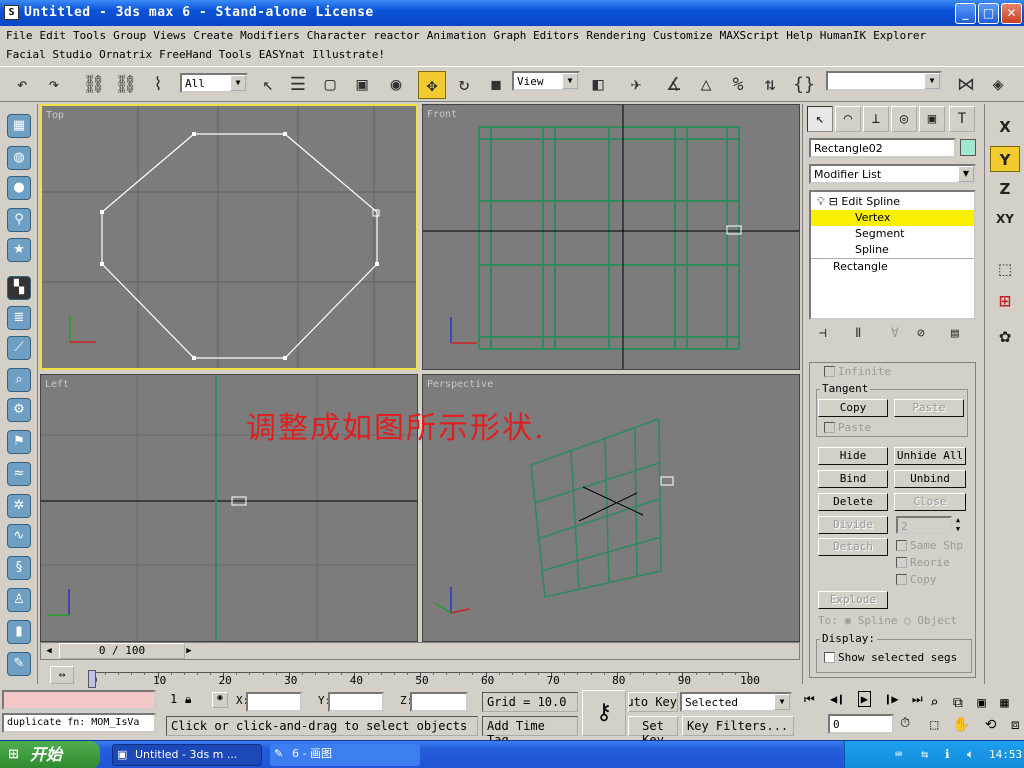 This screenshot has width=1024, height=768. I want to click on zoom-extents-icon: ▣, so click(981, 703).